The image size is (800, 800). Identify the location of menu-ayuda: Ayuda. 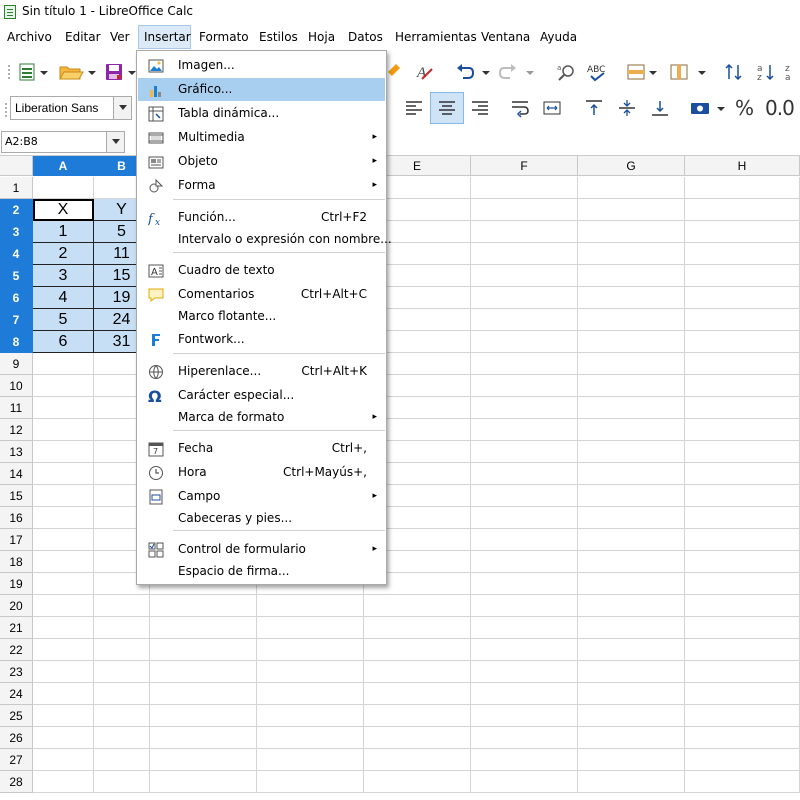
(558, 37).